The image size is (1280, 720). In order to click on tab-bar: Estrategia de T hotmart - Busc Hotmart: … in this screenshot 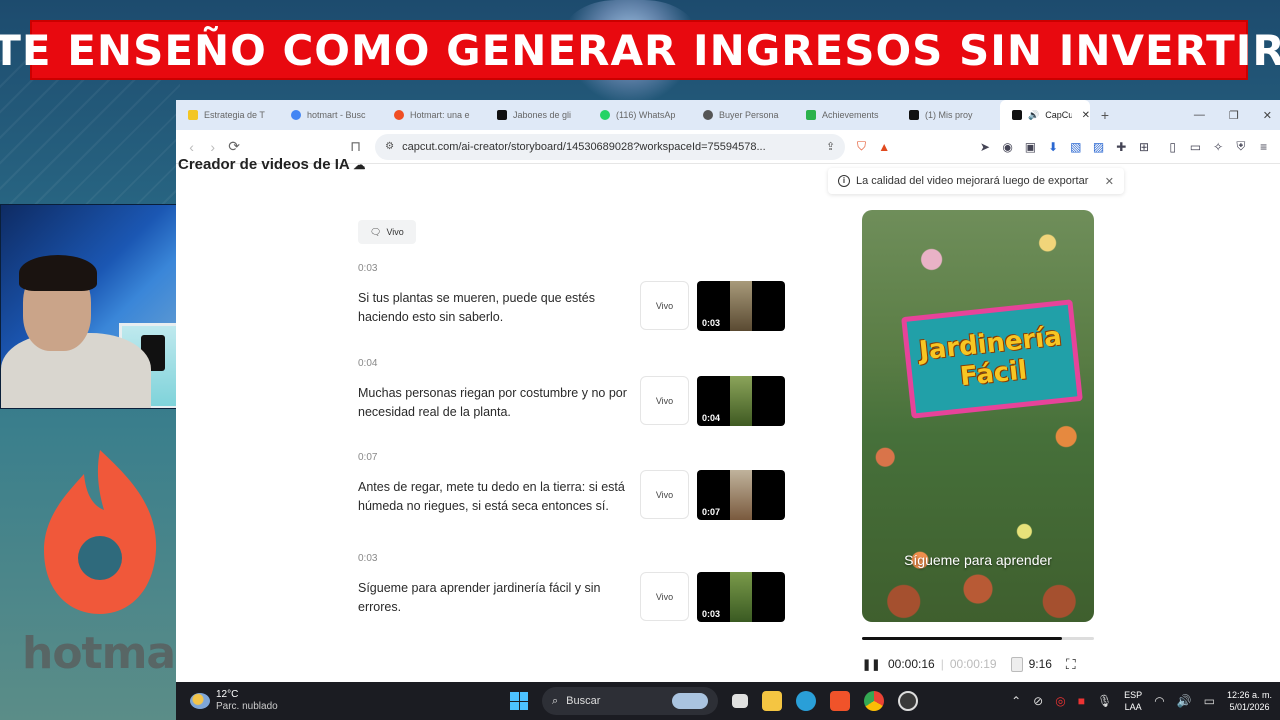, I will do `click(728, 115)`.